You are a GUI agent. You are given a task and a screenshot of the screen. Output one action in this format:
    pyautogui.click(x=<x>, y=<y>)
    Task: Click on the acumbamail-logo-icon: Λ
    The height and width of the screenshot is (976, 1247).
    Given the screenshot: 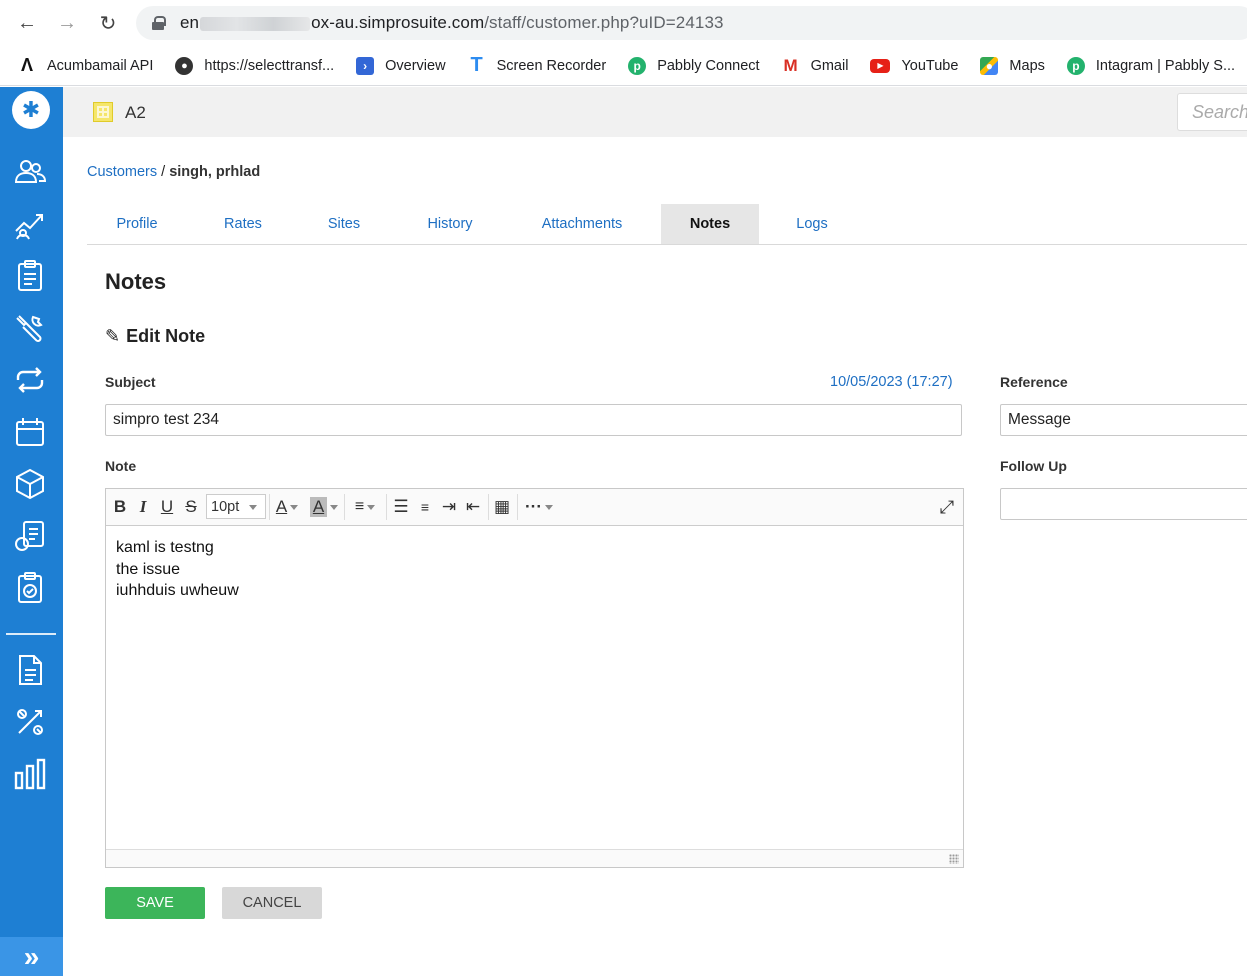 What is the action you would take?
    pyautogui.click(x=26, y=65)
    